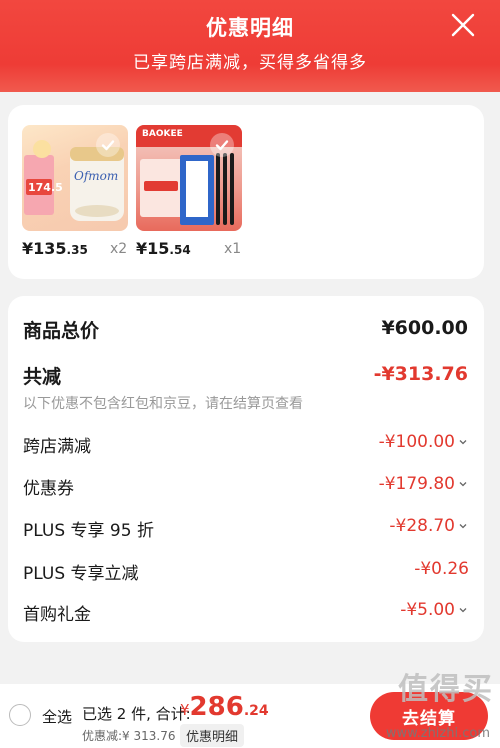 This screenshot has width=500, height=748. Describe the element at coordinates (88, 531) in the screenshot. I see `discount-label-plus-95: PLUS 专享 95 折` at that location.